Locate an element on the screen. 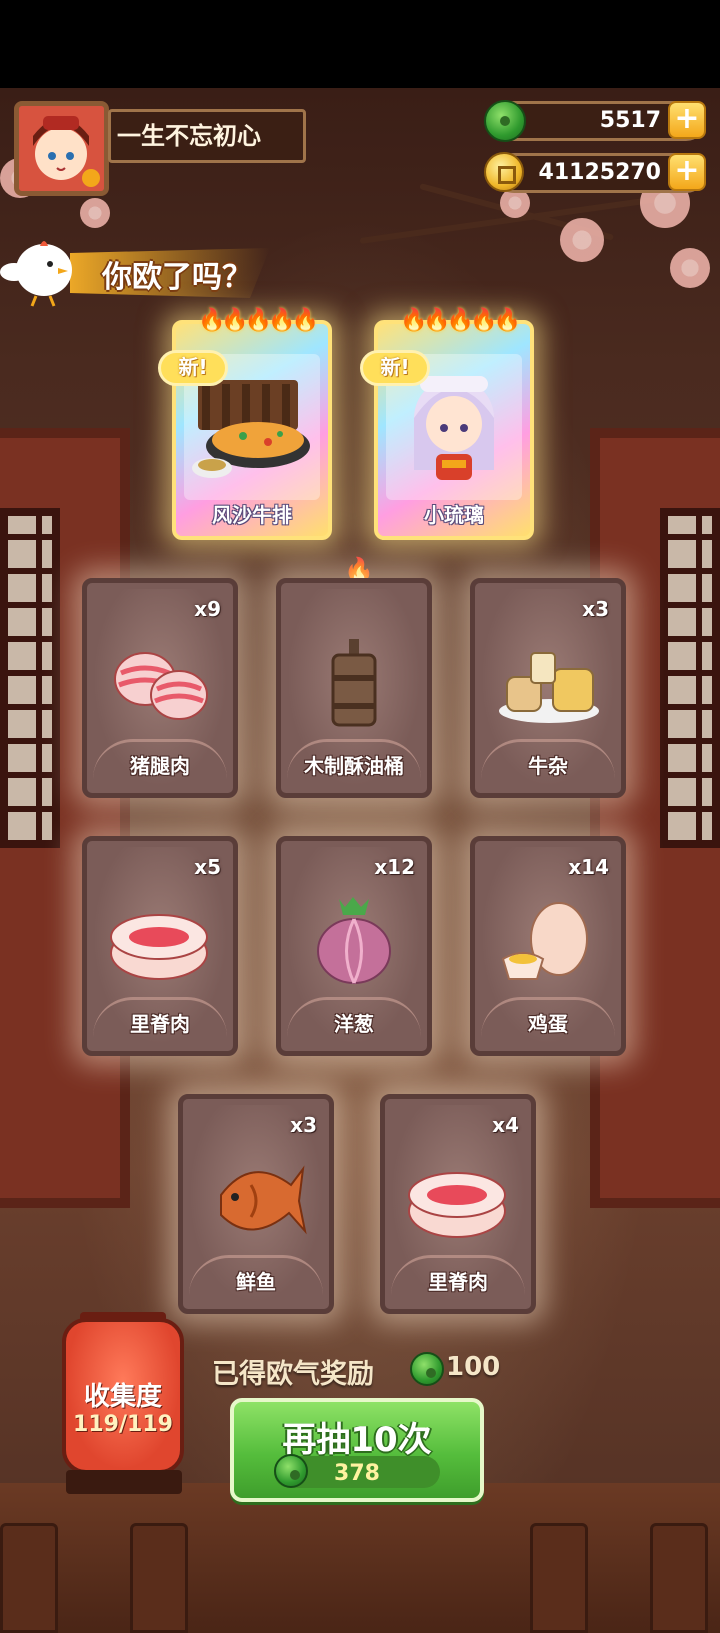 The image size is (720, 1633). pork-leg-icon is located at coordinates (161, 686).